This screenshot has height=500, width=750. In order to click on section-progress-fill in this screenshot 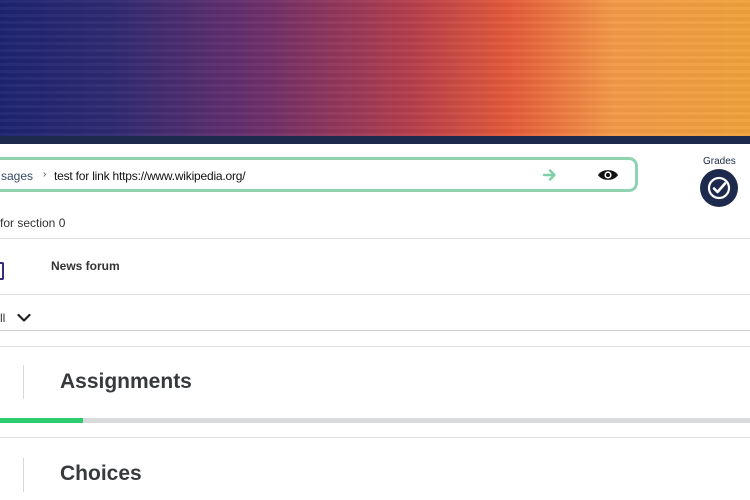, I will do `click(41, 420)`.